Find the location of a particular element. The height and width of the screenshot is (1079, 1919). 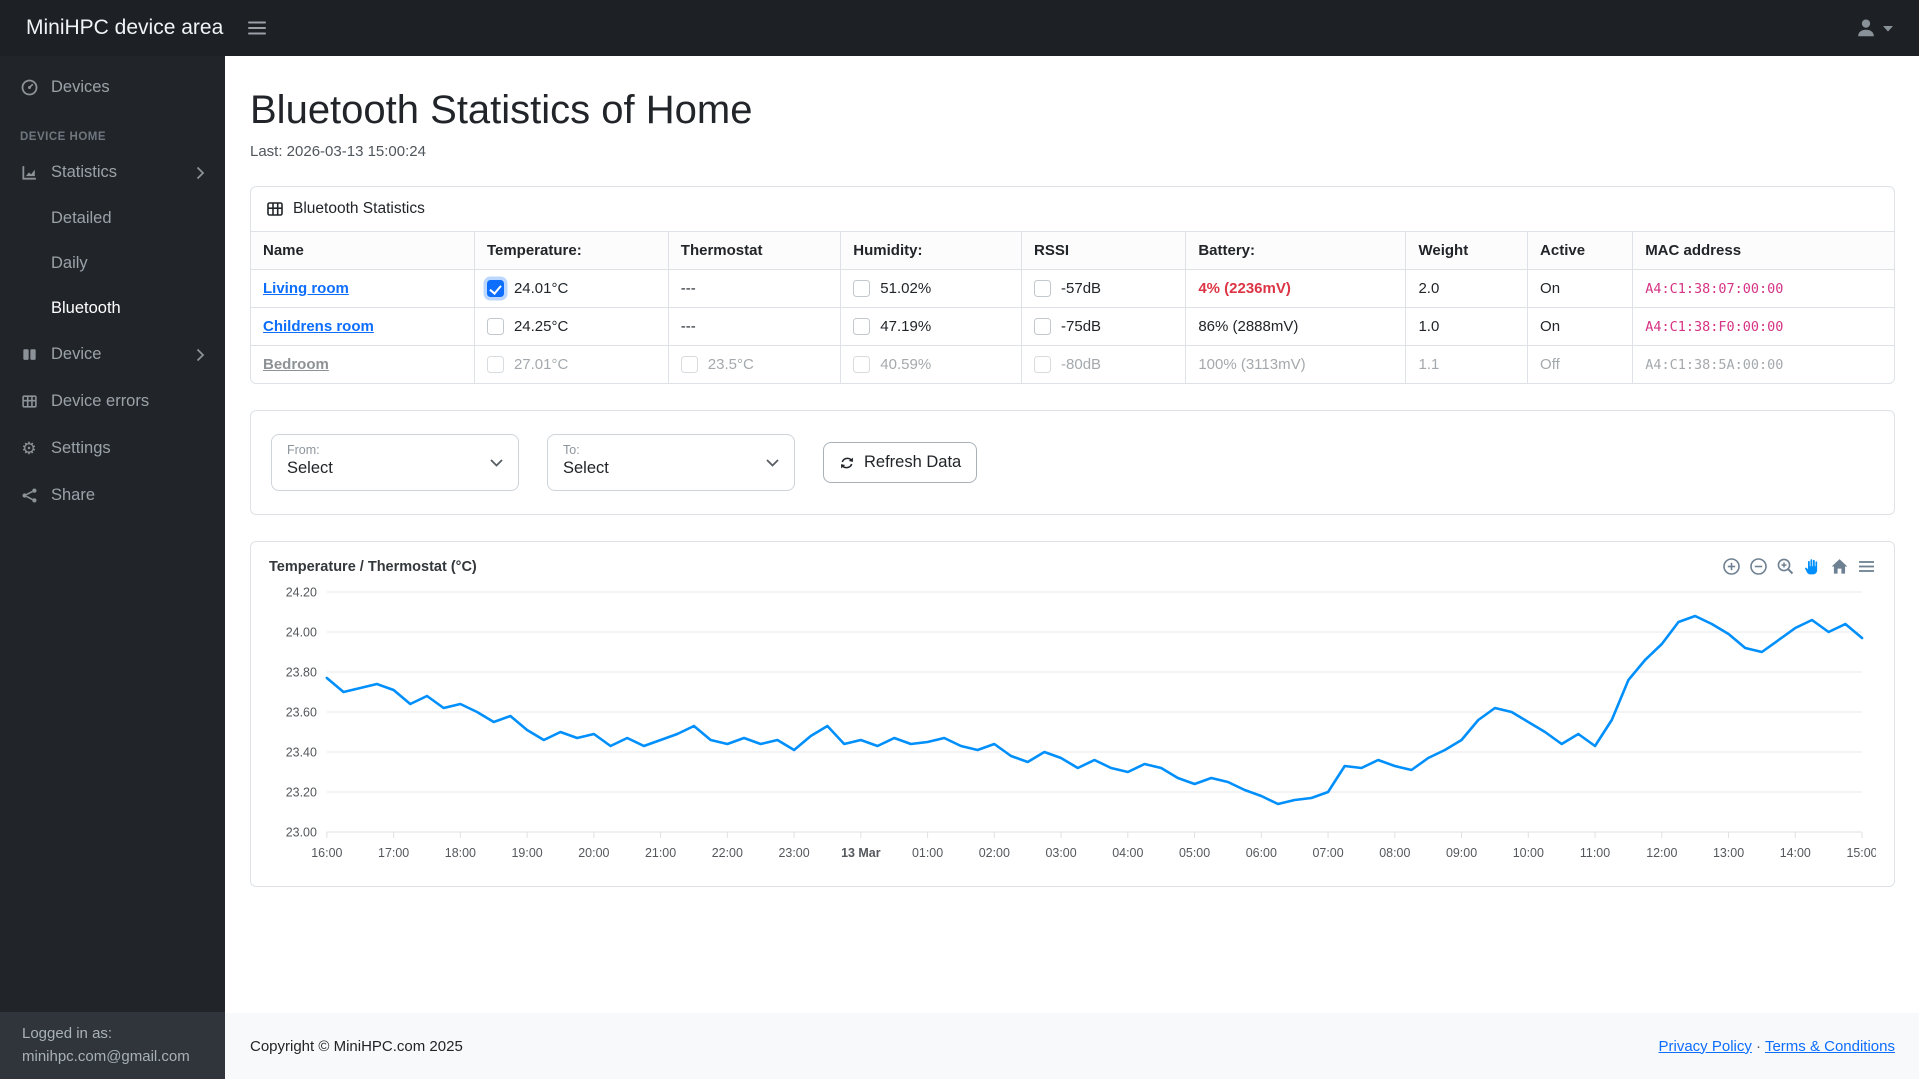

svg-text: 23:00 is located at coordinates (794, 853).